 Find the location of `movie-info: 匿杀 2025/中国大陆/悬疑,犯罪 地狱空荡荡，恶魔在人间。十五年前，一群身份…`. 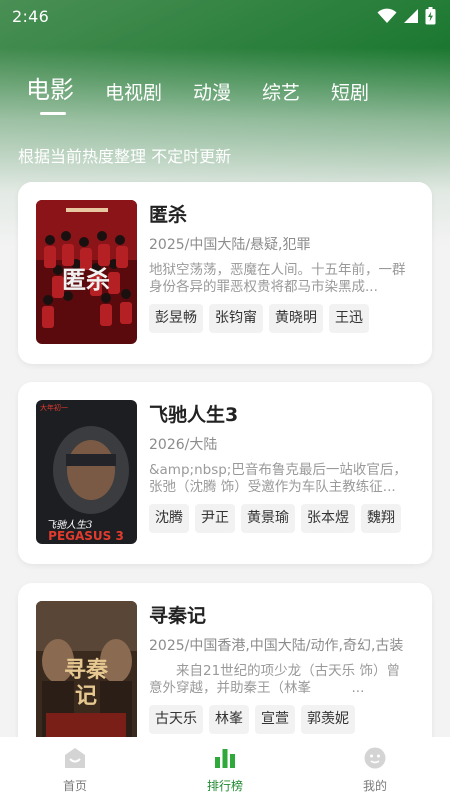

movie-info: 匿杀 2025/中国大陆/悬疑,犯罪 地狱空荡荡，恶魔在人间。十五年前，一群身份… is located at coordinates (281, 267).